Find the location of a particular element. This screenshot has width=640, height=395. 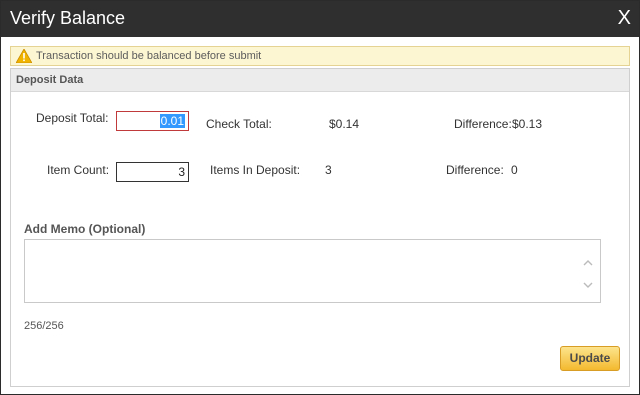

items-difference-label: Difference: is located at coordinates (475, 170).